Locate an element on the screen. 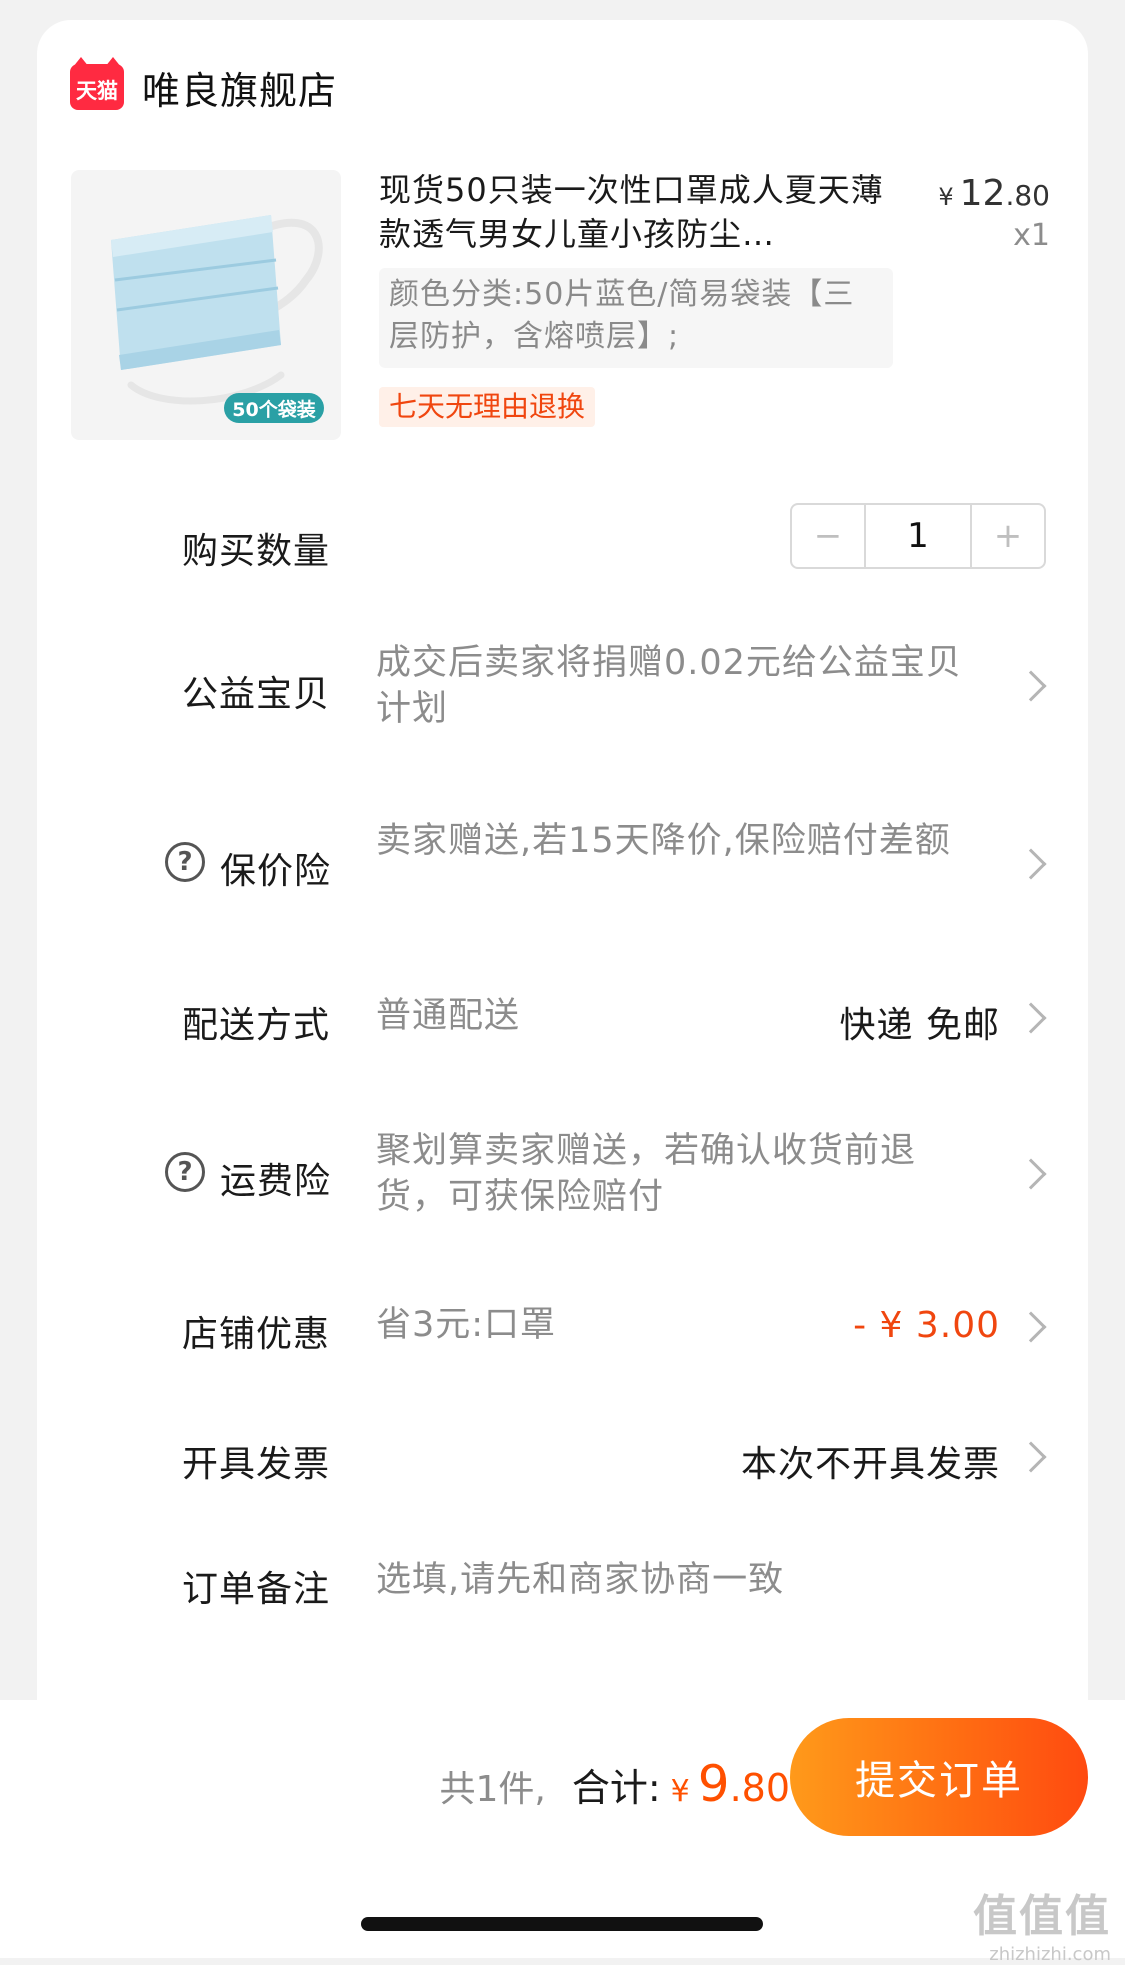 This screenshot has width=1125, height=1965. watermark-url: zhizhizhi.com is located at coordinates (1050, 1954).